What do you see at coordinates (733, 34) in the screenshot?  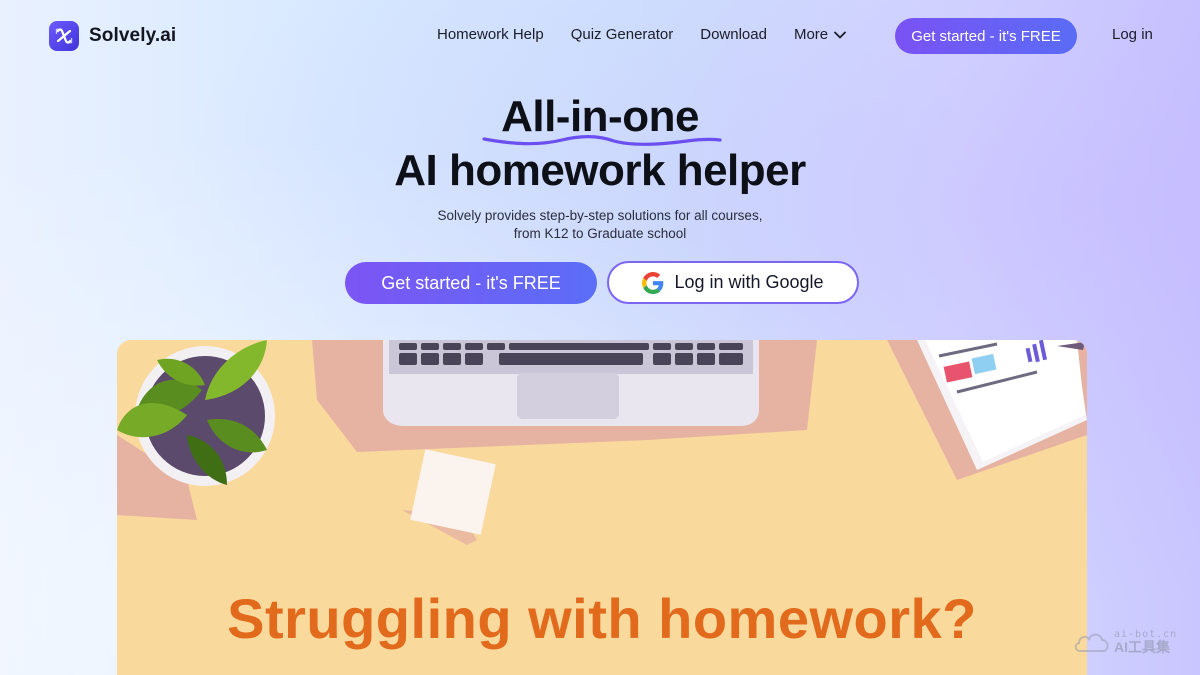 I see `nav-item-download: Download` at bounding box center [733, 34].